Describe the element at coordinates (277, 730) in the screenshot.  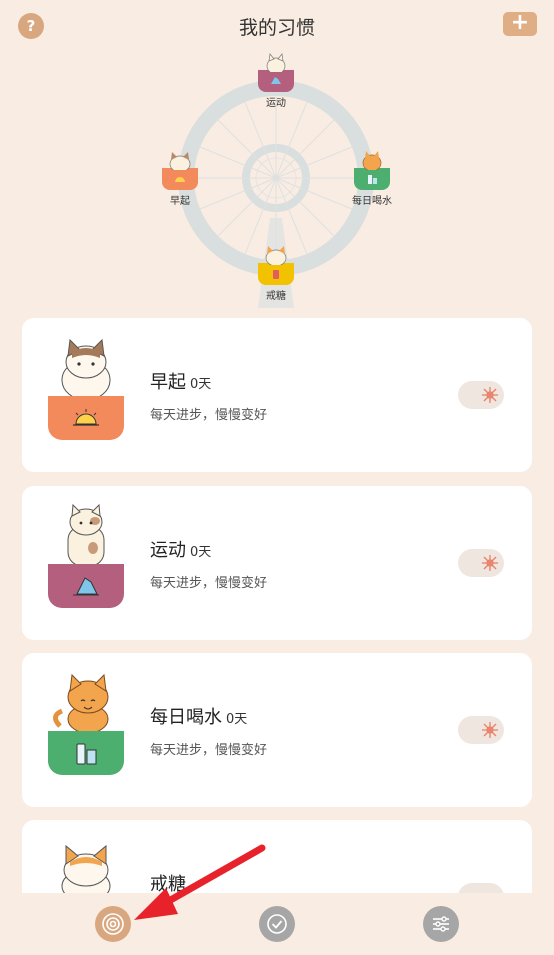
I see `habit-card-water: 每日喝水 0天 每天进步，慢慢变好` at that location.